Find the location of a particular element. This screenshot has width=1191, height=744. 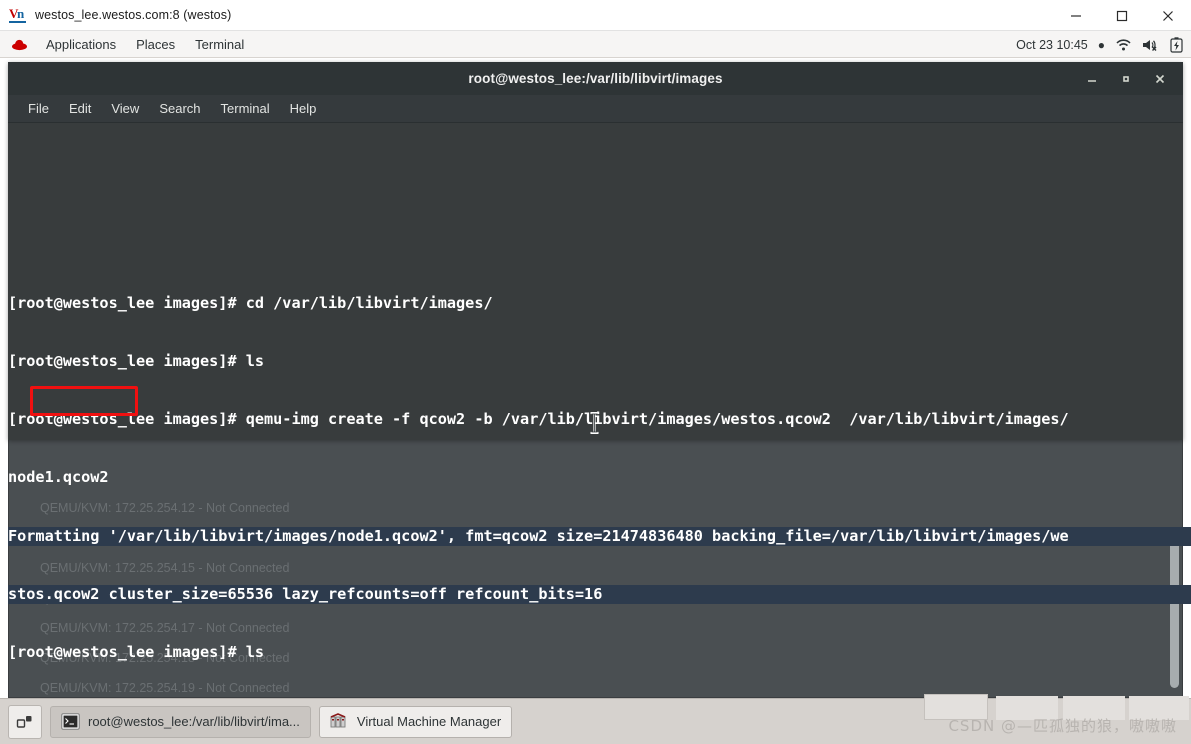

volume-muted-icon is located at coordinates (1151, 45).